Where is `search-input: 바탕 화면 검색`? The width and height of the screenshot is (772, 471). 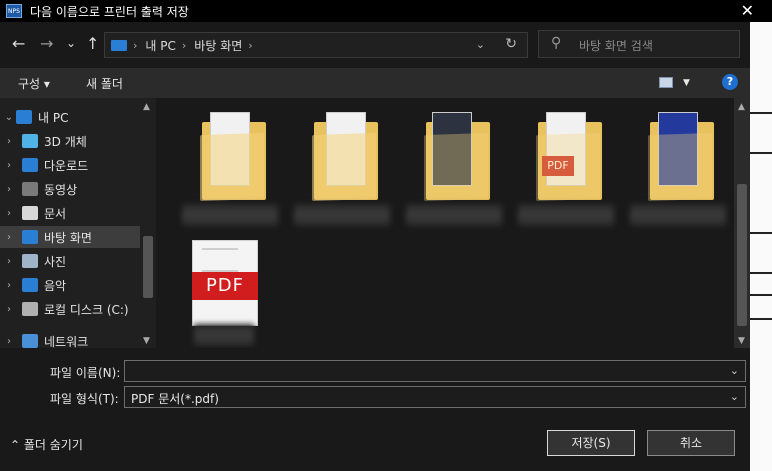 search-input: 바탕 화면 검색 is located at coordinates (616, 45).